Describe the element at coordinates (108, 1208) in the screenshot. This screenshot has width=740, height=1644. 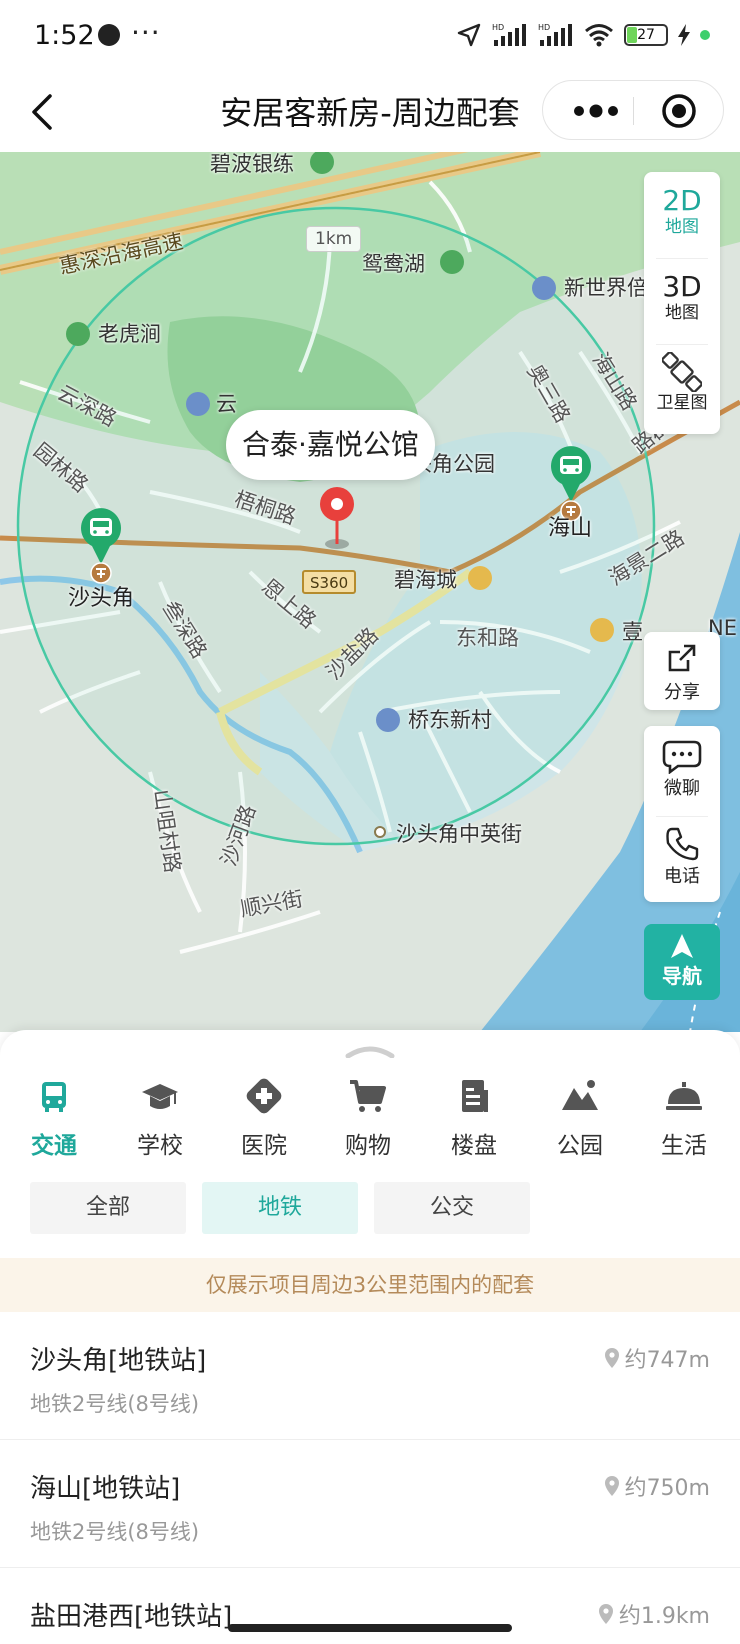
I see `chip-all: 全部` at that location.